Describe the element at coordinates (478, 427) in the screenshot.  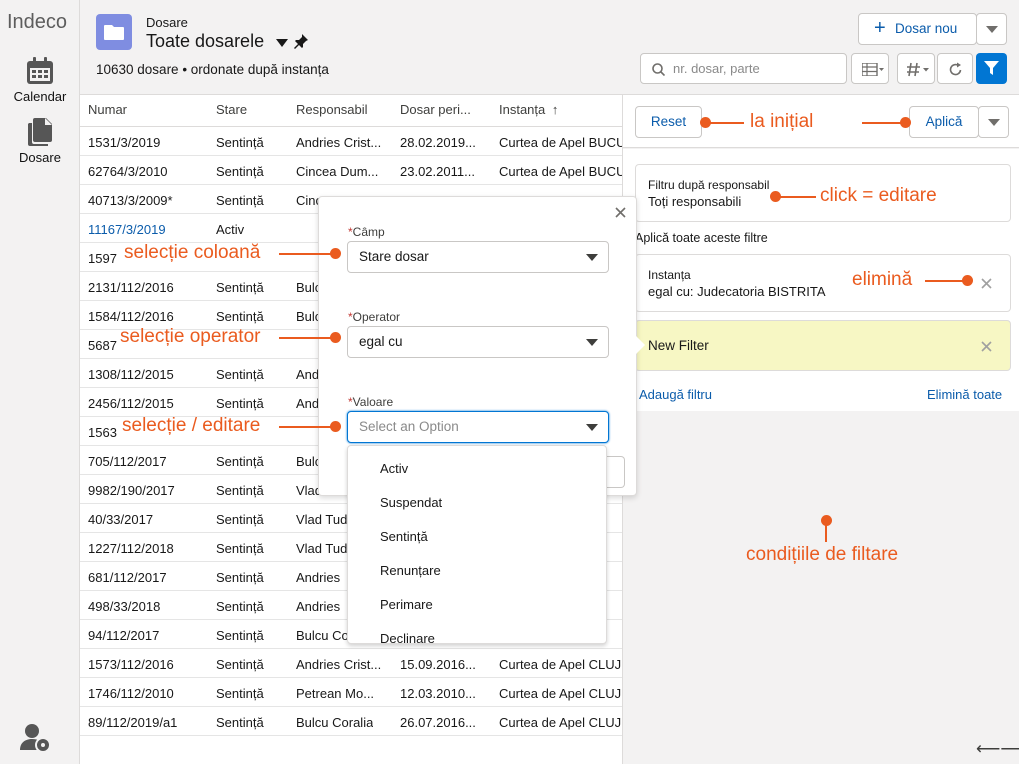
I see `value-combobox: Select an Option` at that location.